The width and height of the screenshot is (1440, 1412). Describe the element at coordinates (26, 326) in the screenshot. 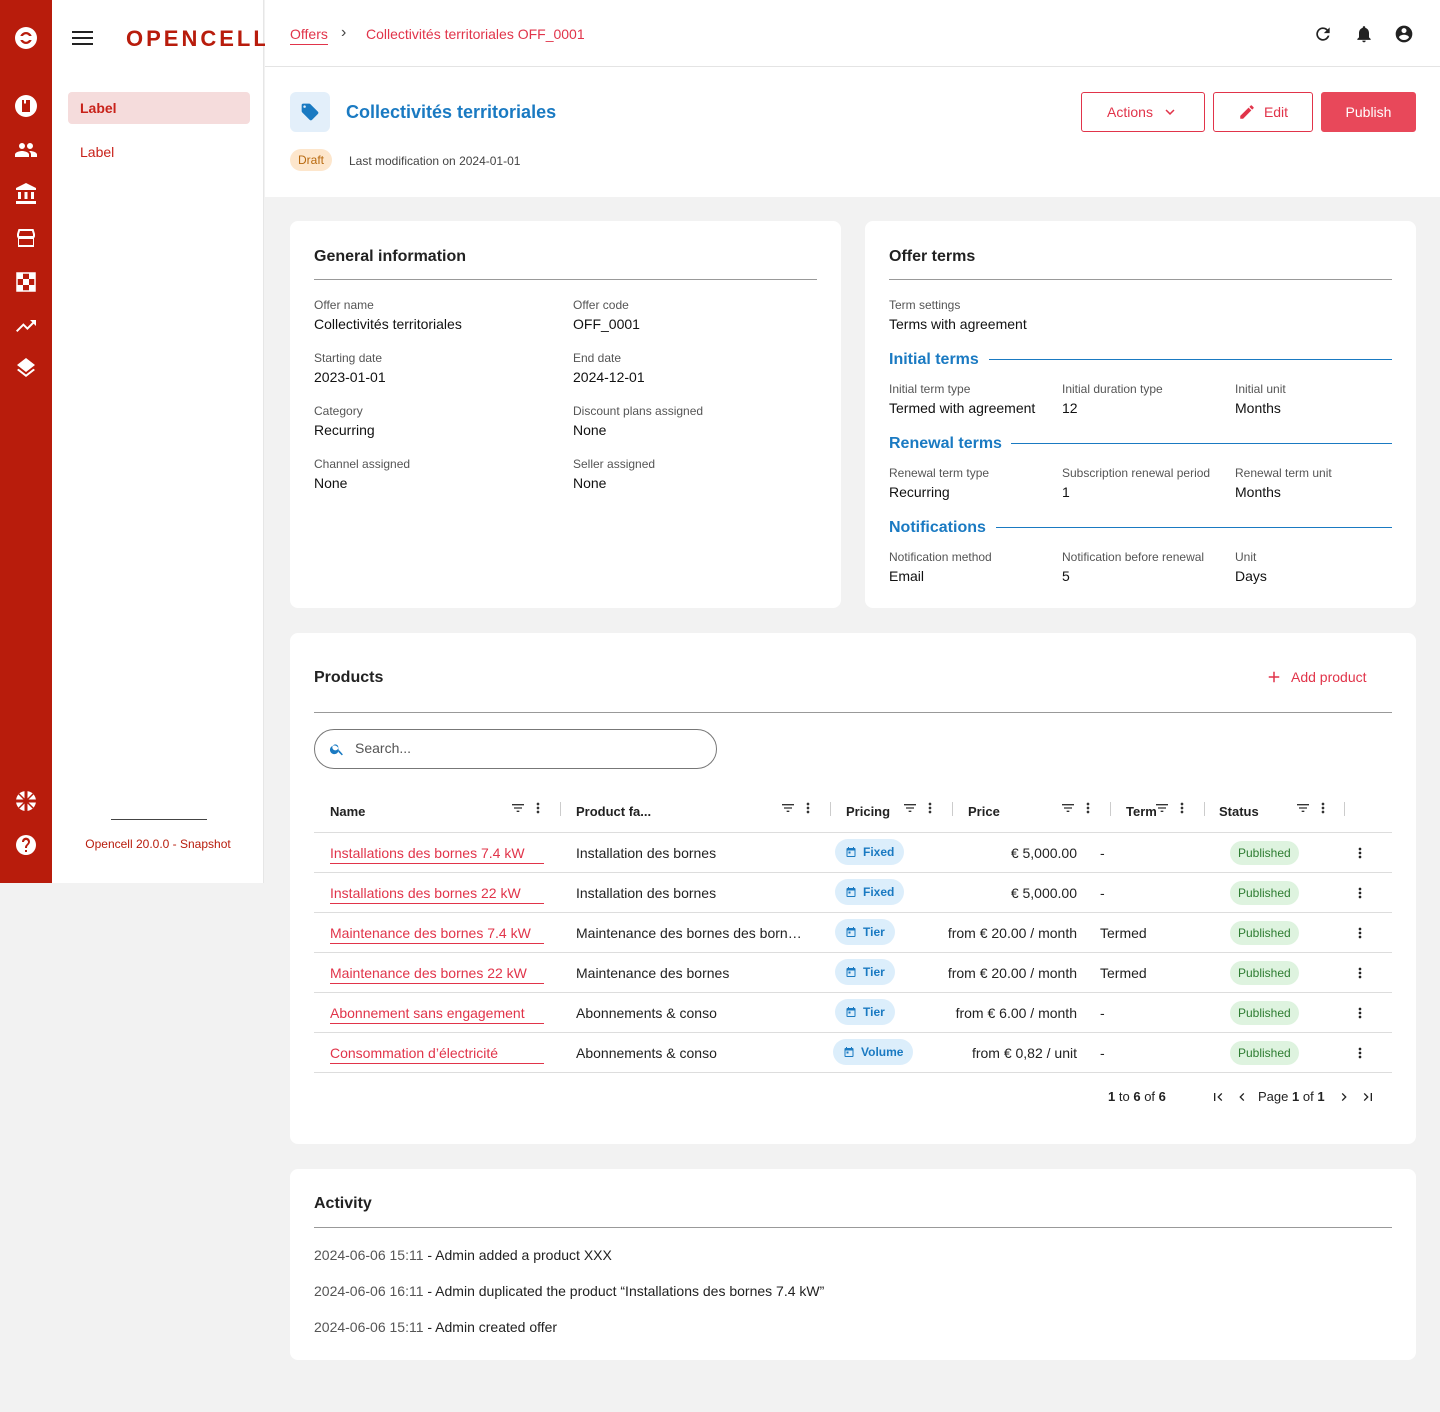

I see `trending-icon` at that location.